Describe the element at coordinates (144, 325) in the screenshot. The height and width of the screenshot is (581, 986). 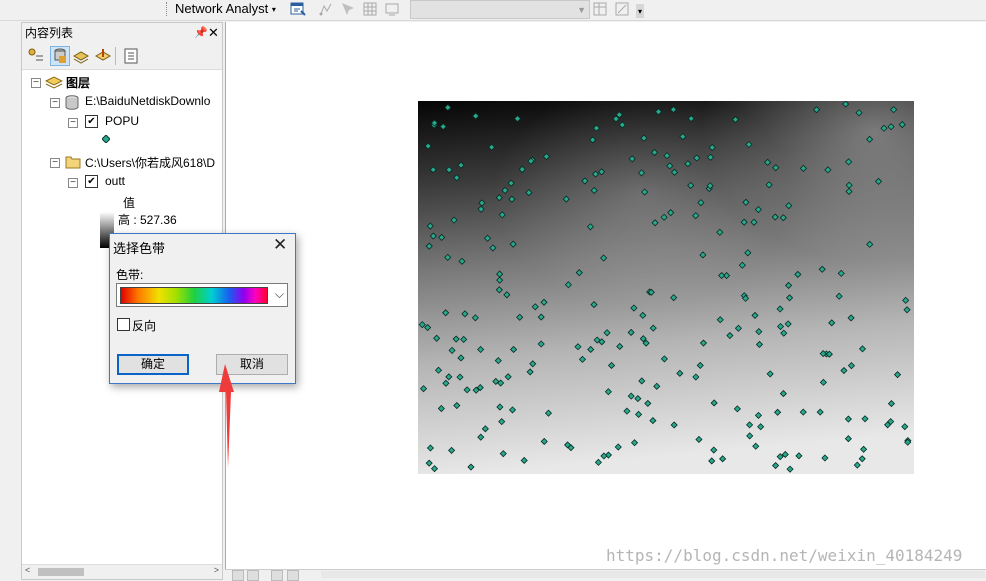
I see `reverse-label: 反向` at that location.